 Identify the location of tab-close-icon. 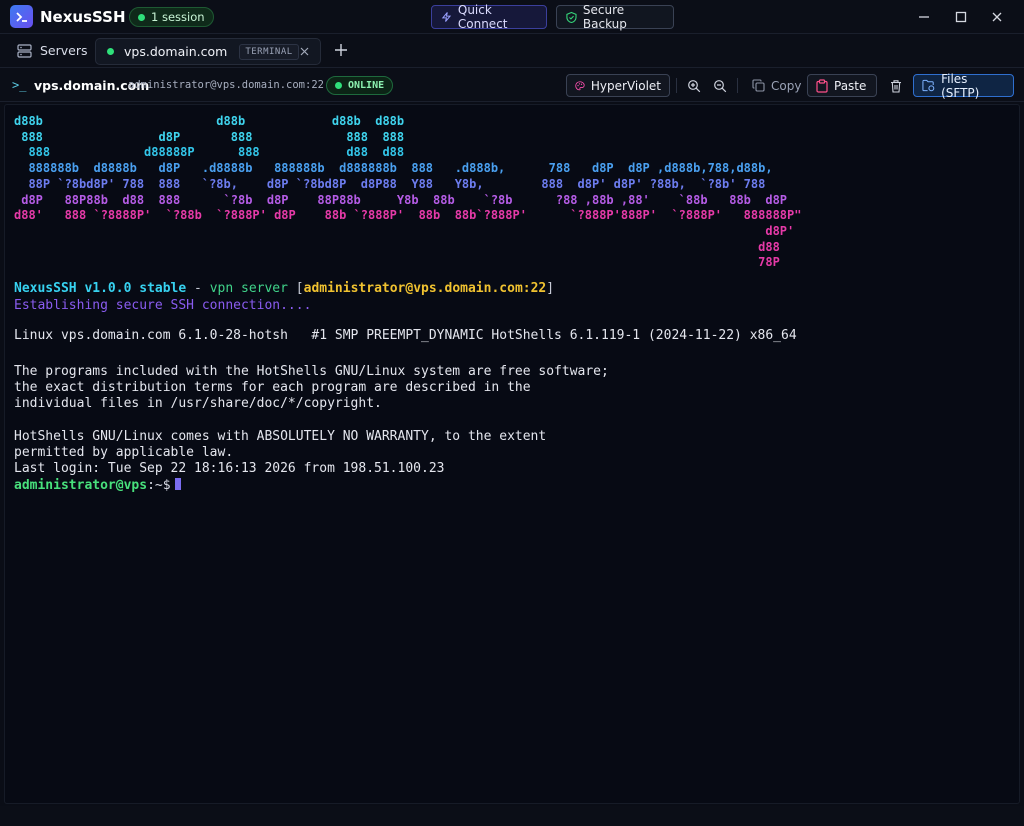
(304, 51).